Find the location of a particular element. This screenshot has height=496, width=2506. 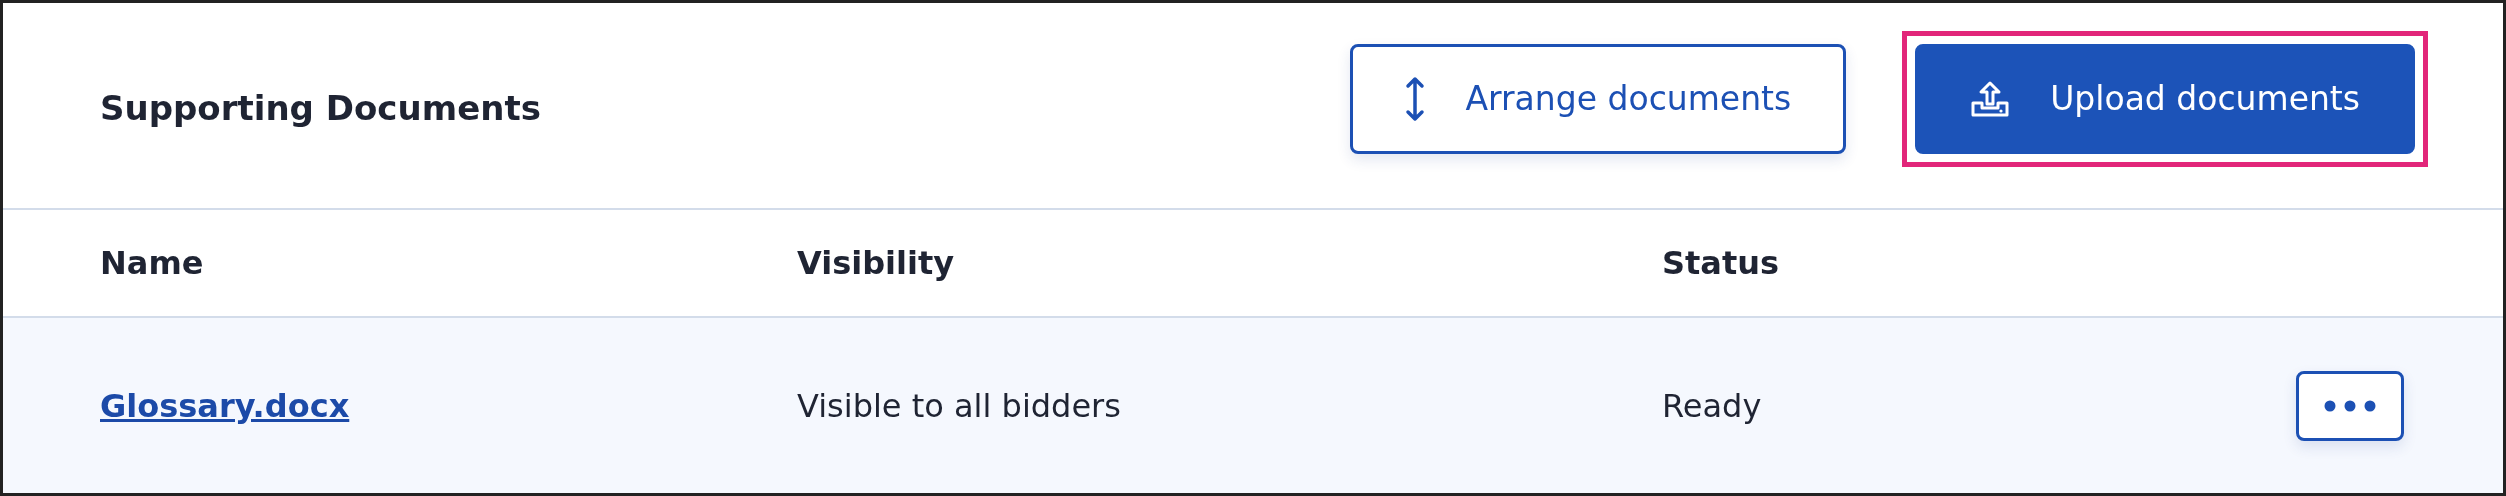

column-header: Visibility is located at coordinates (876, 263).